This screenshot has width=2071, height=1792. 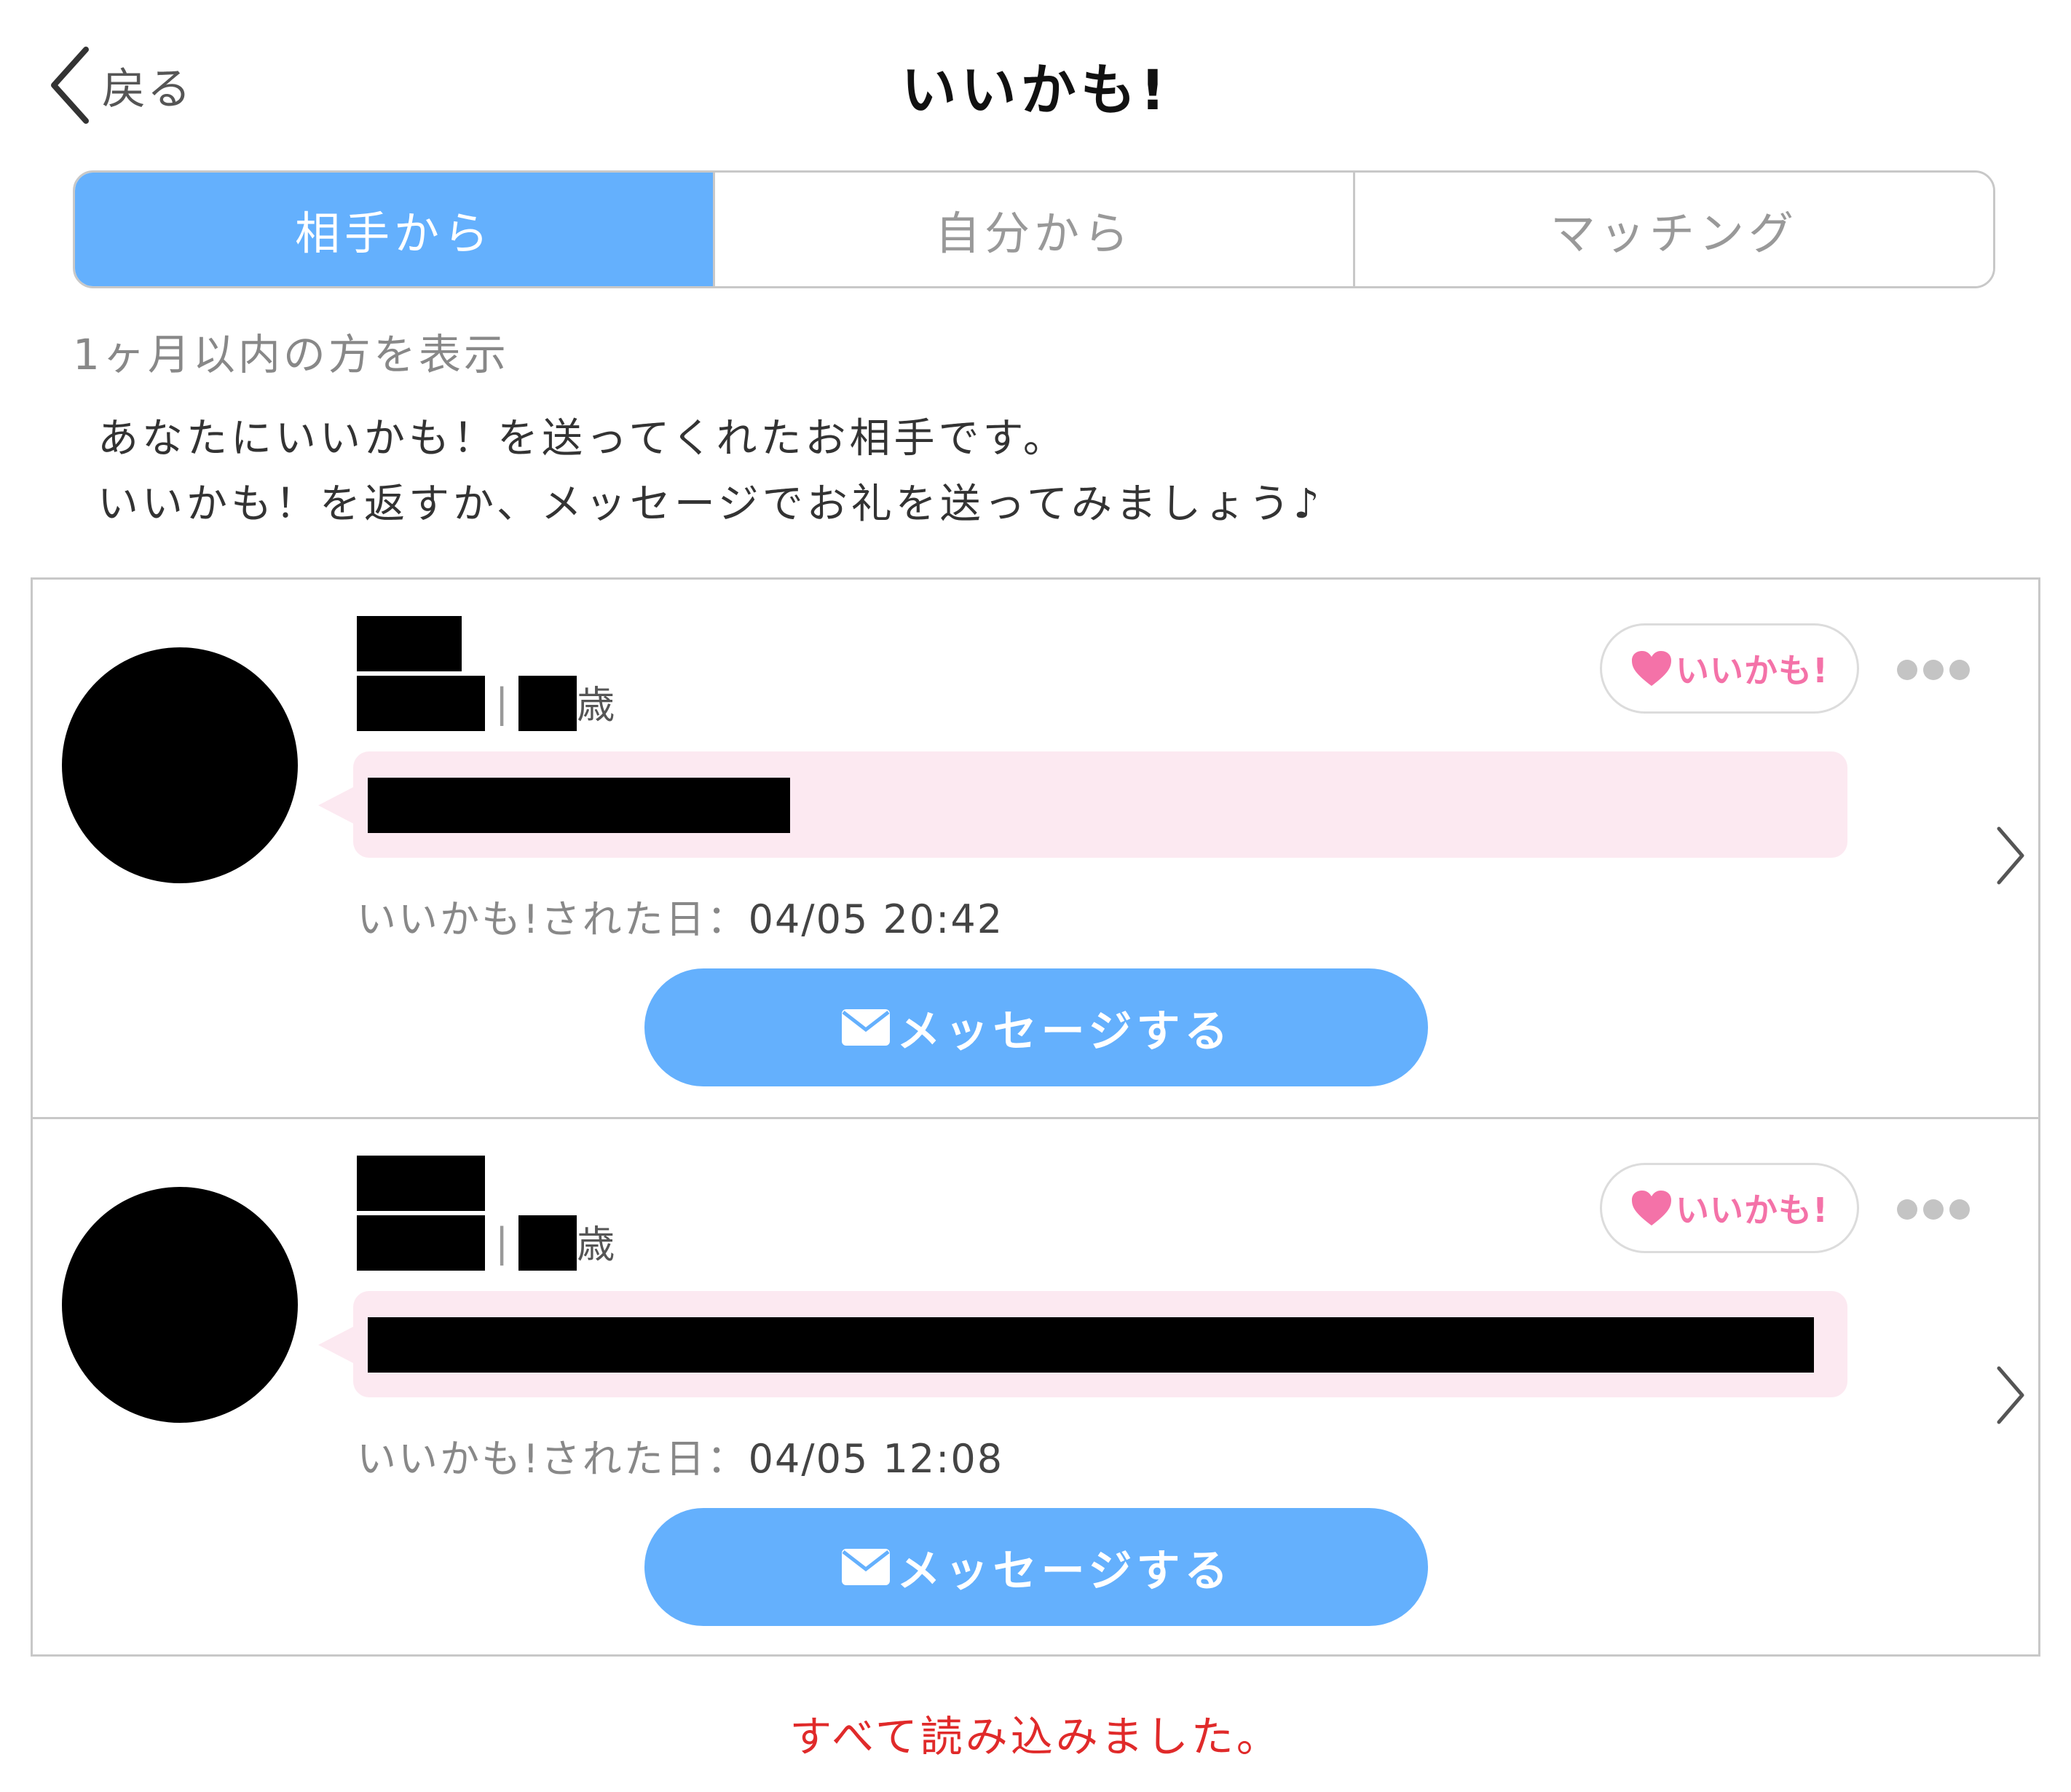 What do you see at coordinates (876, 1459) in the screenshot?
I see `like-date-value: 04/05 12:08` at bounding box center [876, 1459].